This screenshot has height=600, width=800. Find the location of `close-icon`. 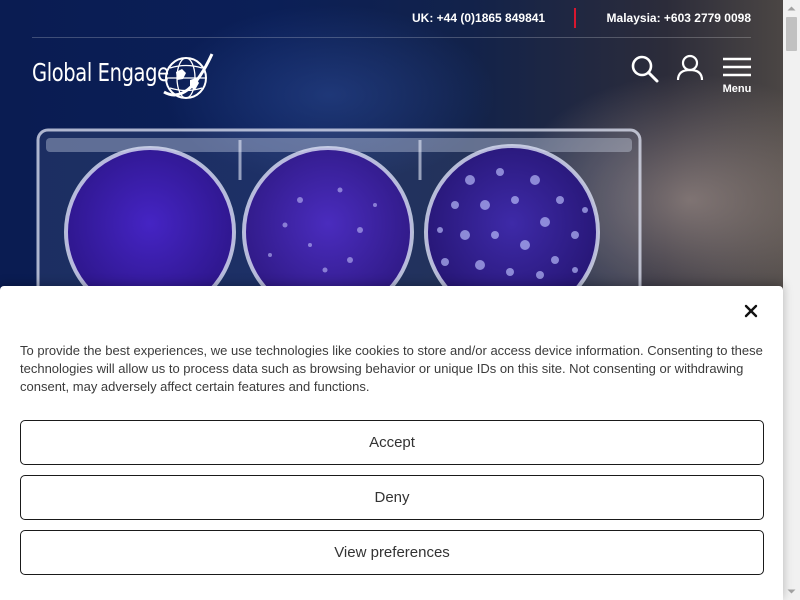

close-icon is located at coordinates (751, 311).